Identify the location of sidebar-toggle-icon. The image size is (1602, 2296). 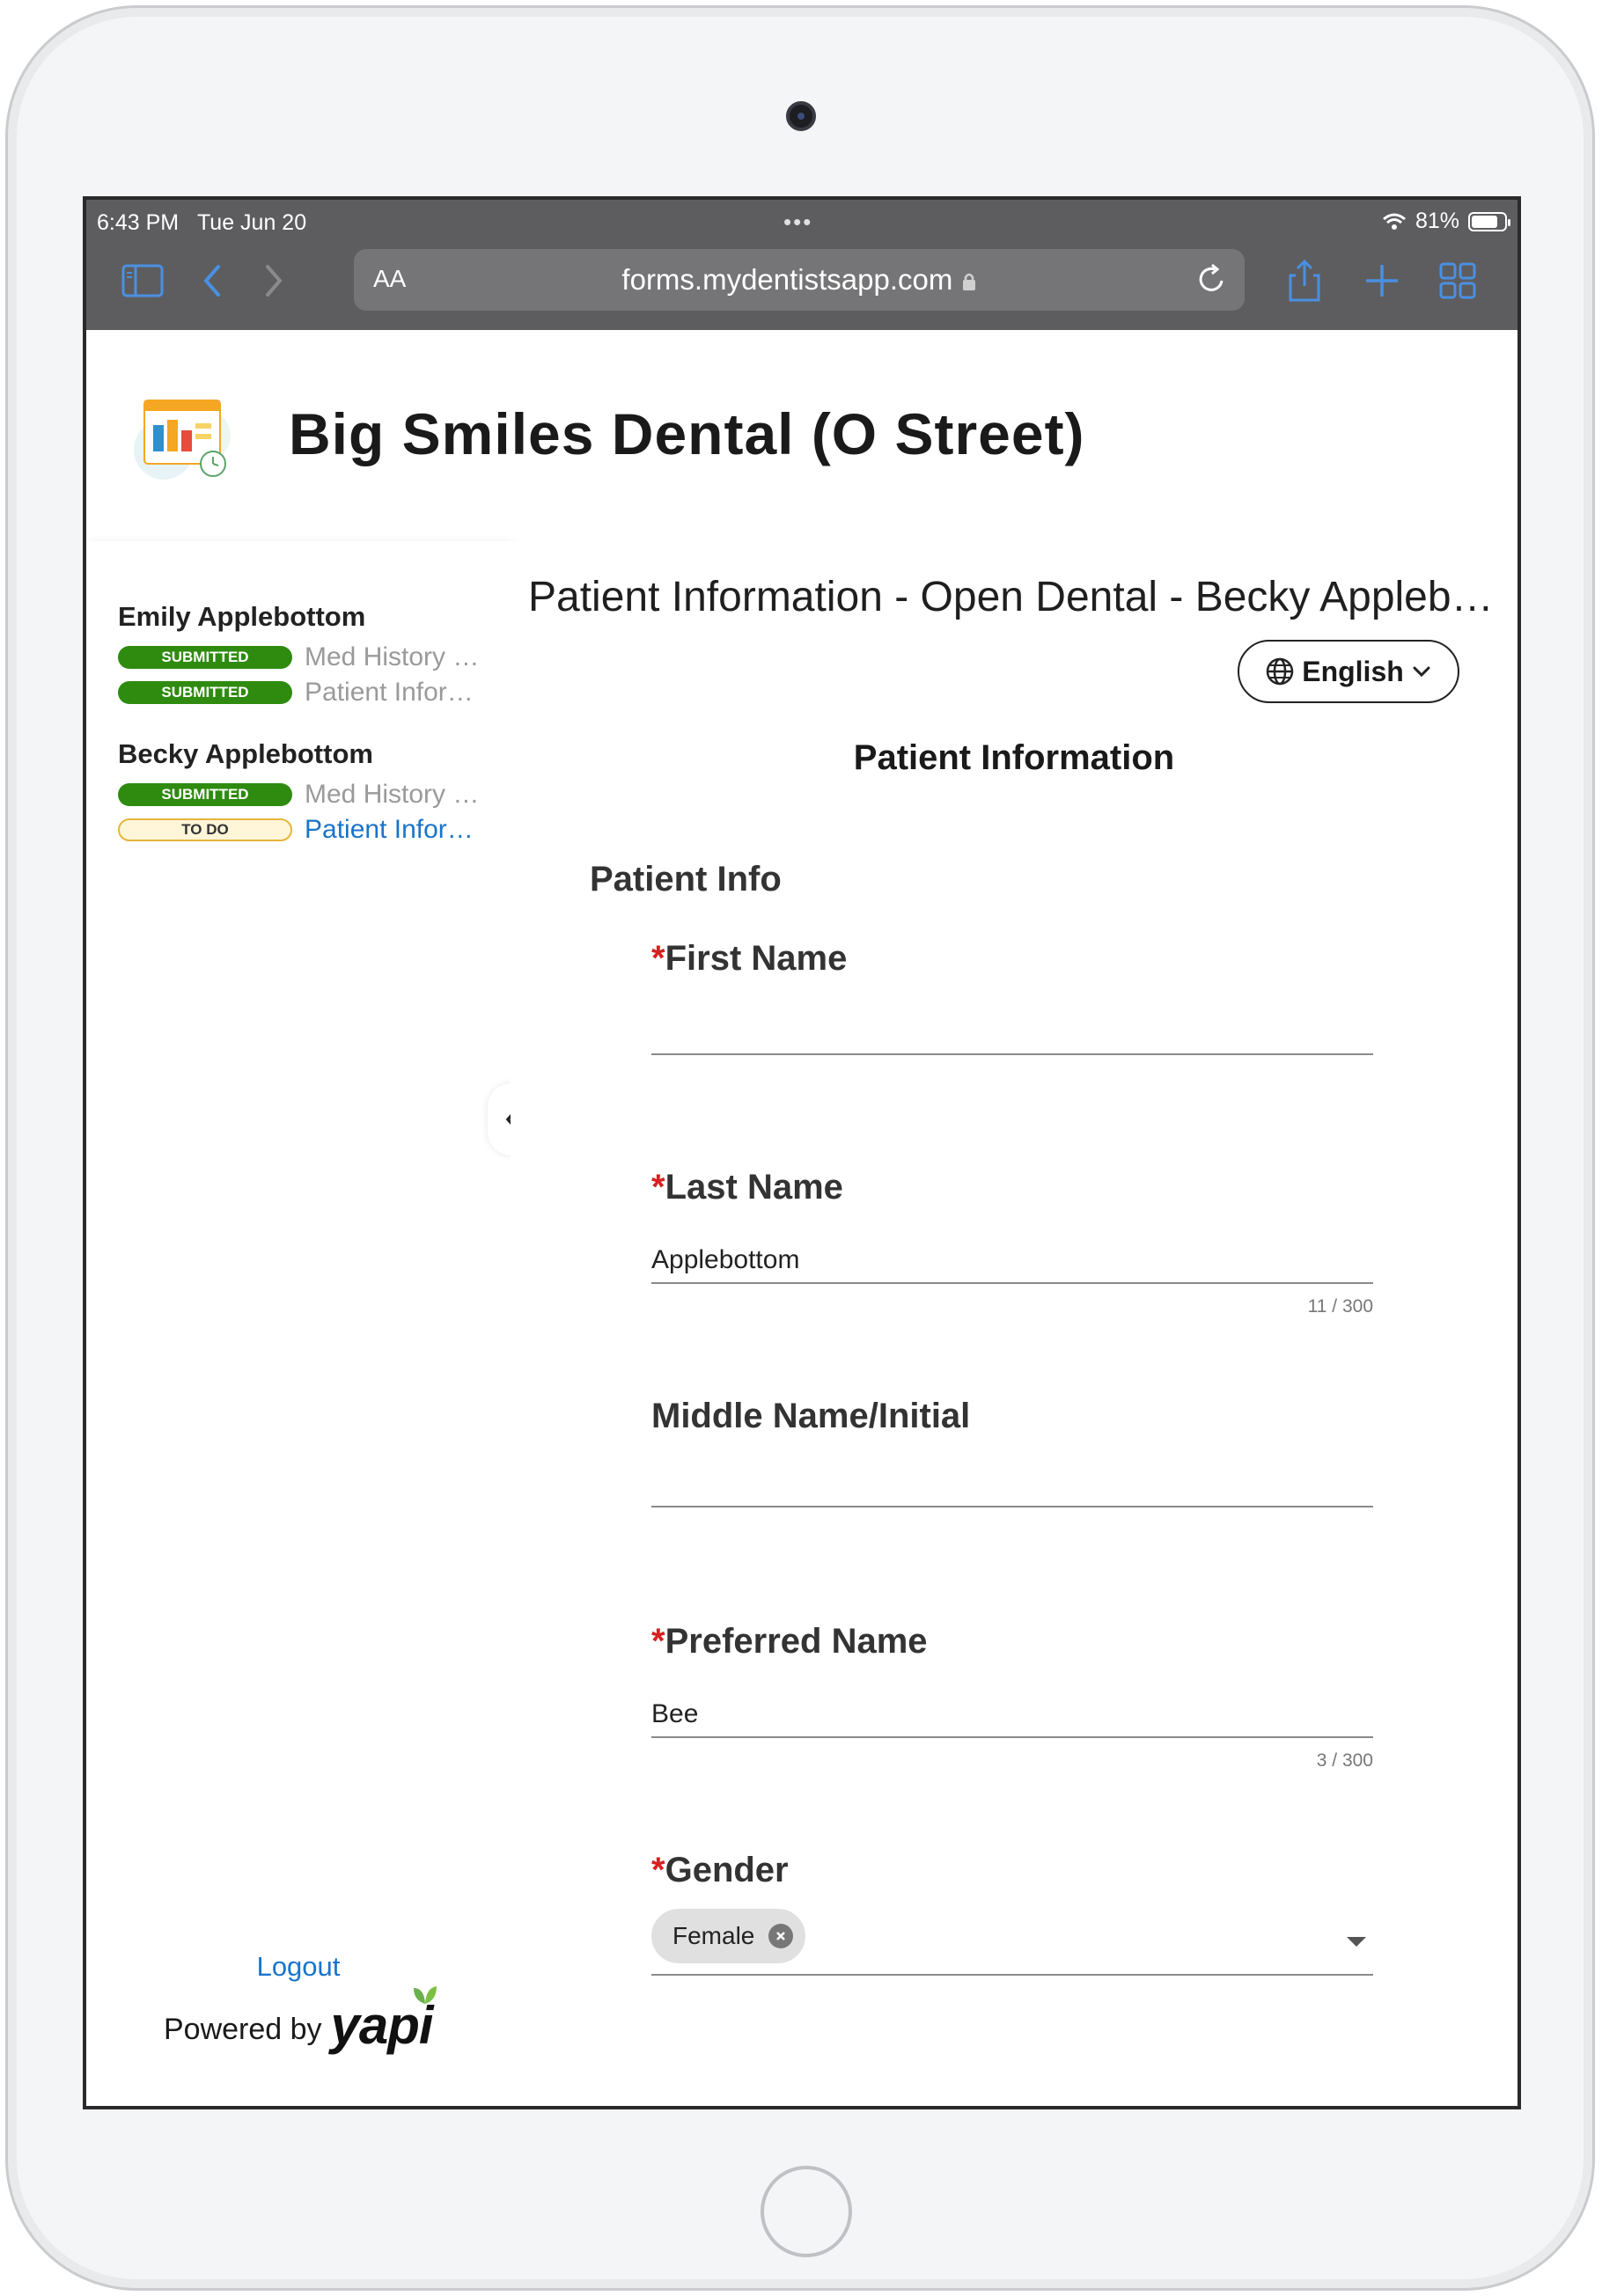
(142, 281).